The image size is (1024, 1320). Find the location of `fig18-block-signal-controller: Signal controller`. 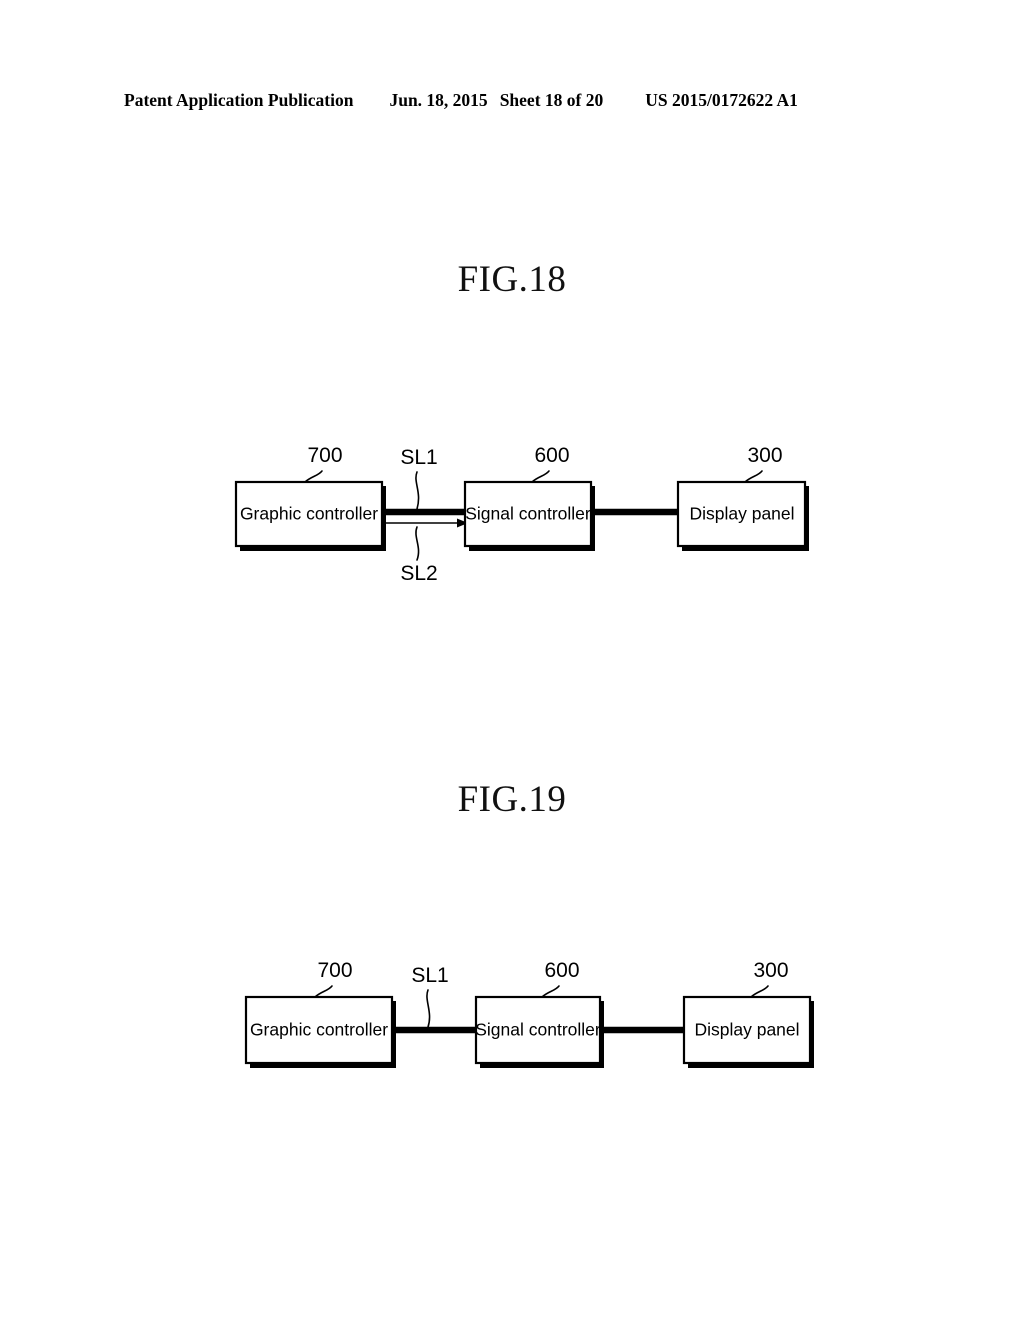

fig18-block-signal-controller: Signal controller is located at coordinates (529, 515).